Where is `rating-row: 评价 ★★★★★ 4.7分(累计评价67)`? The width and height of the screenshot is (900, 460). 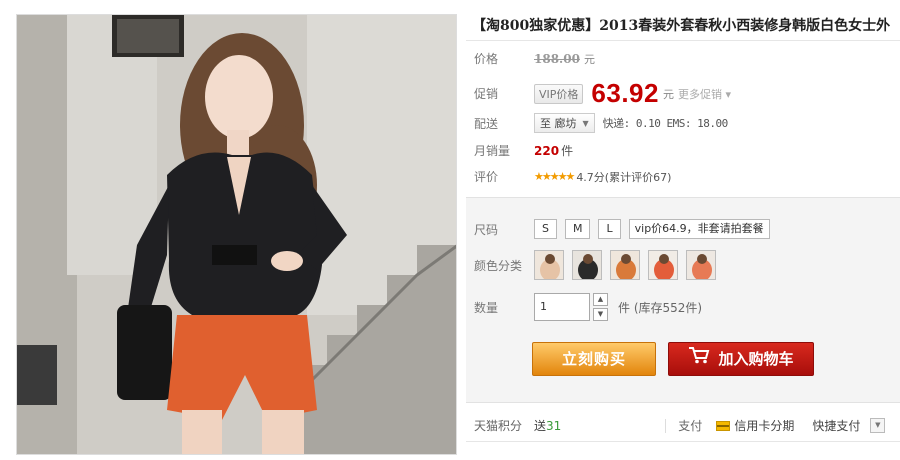
rating-row: 评价 ★★★★★ 4.7分(累计评价67) is located at coordinates (572, 176).